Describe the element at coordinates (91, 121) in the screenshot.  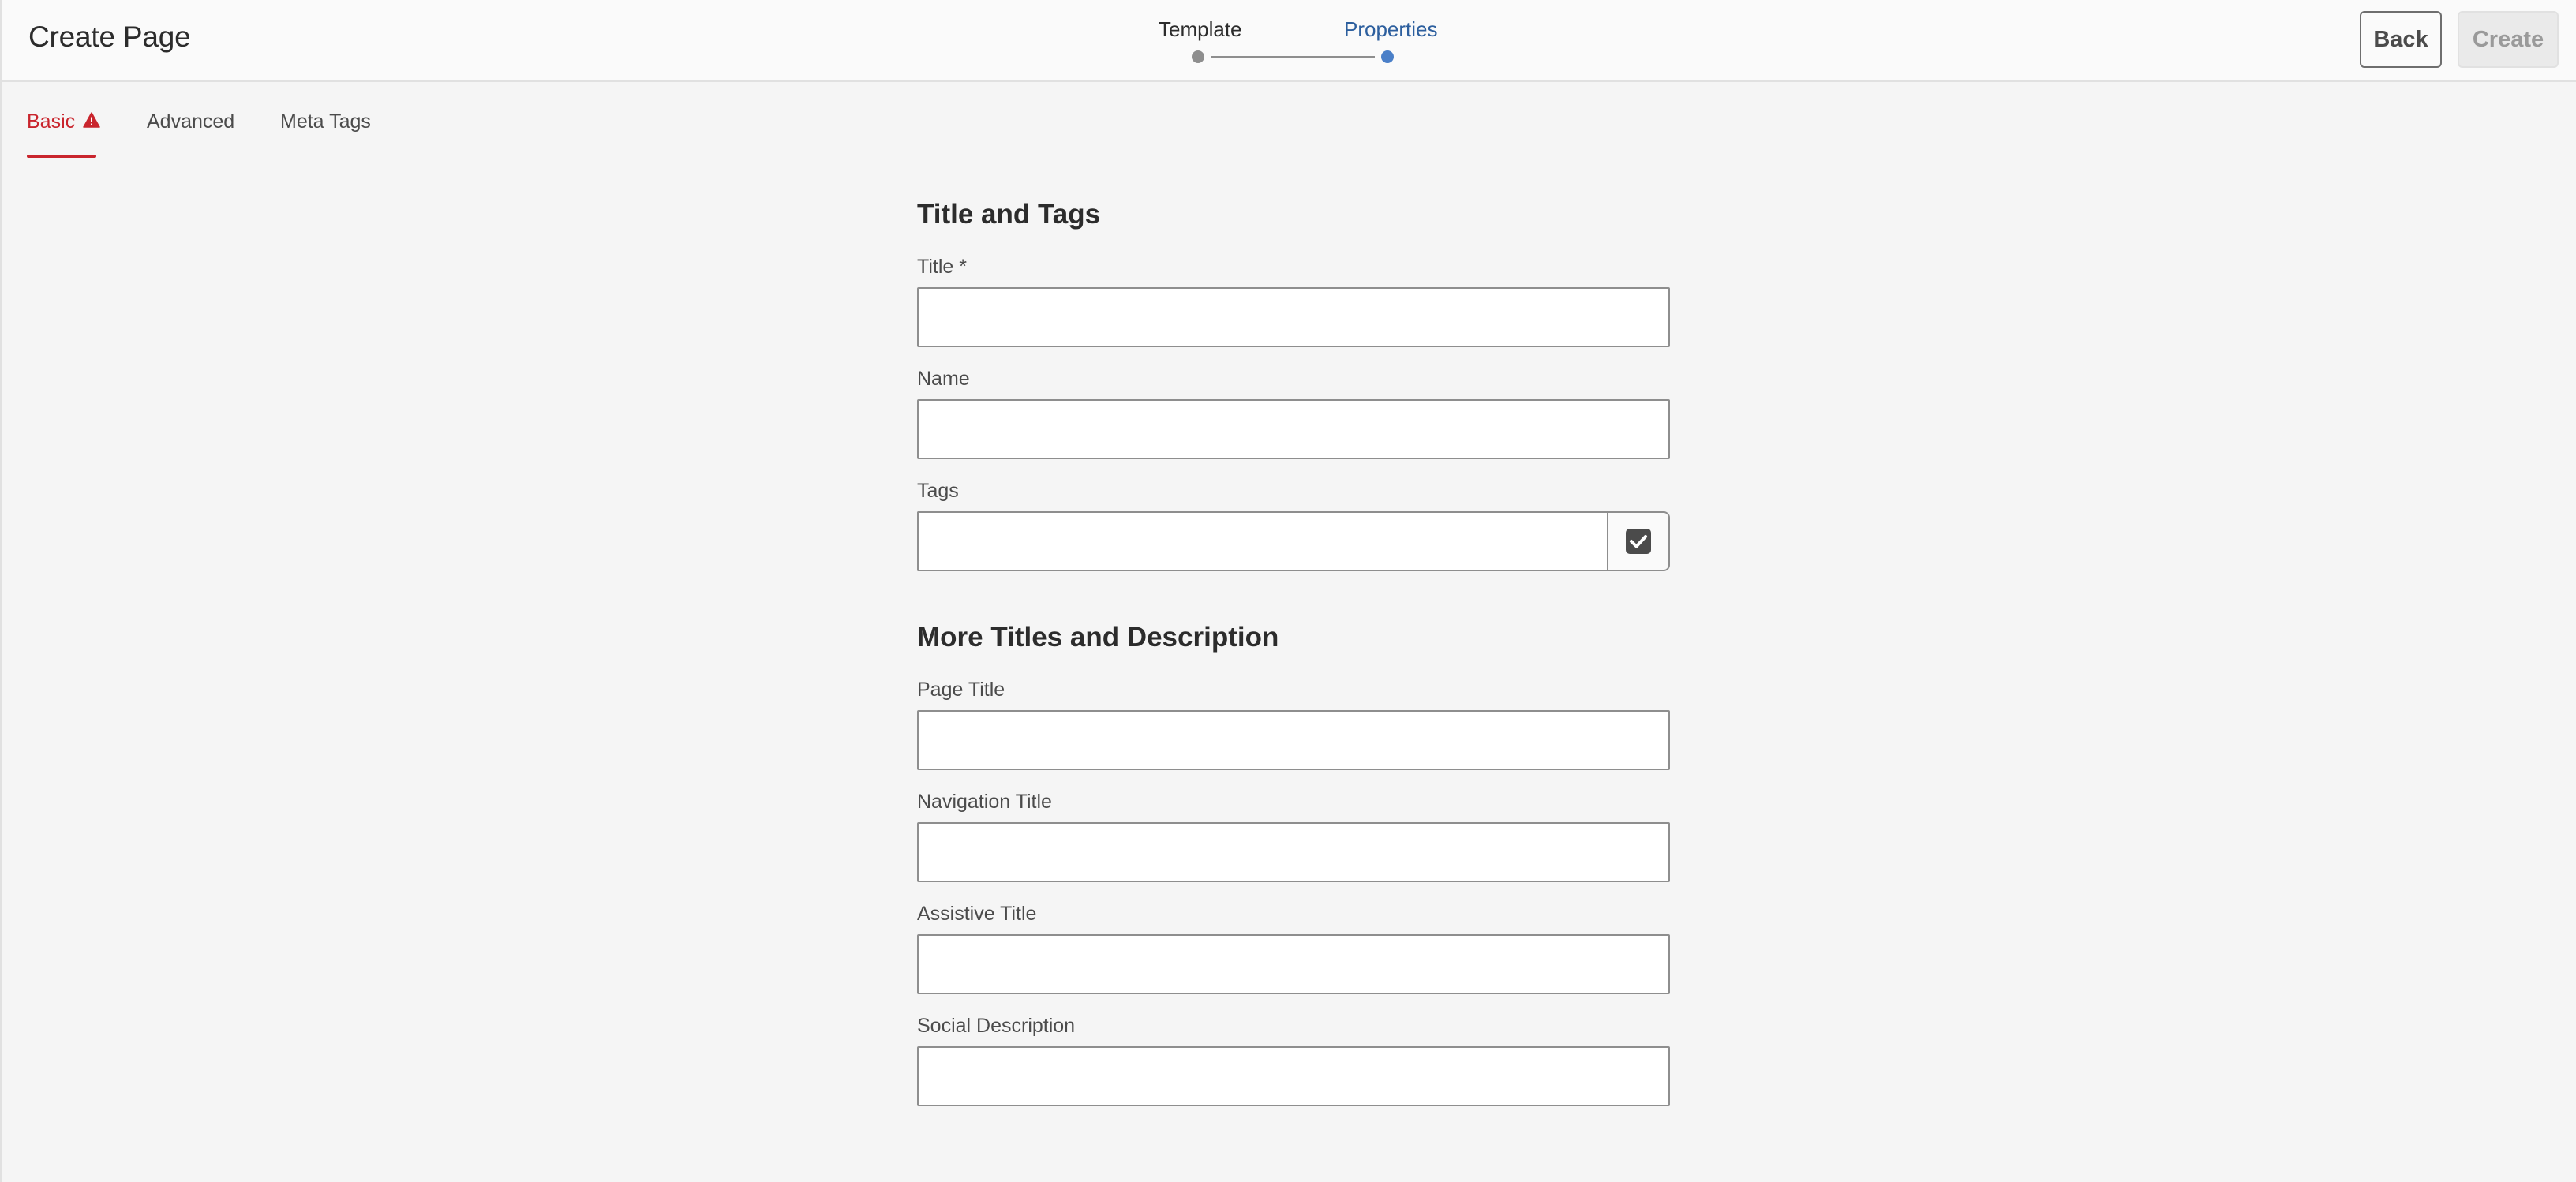
I see `alert-triangle-icon` at that location.